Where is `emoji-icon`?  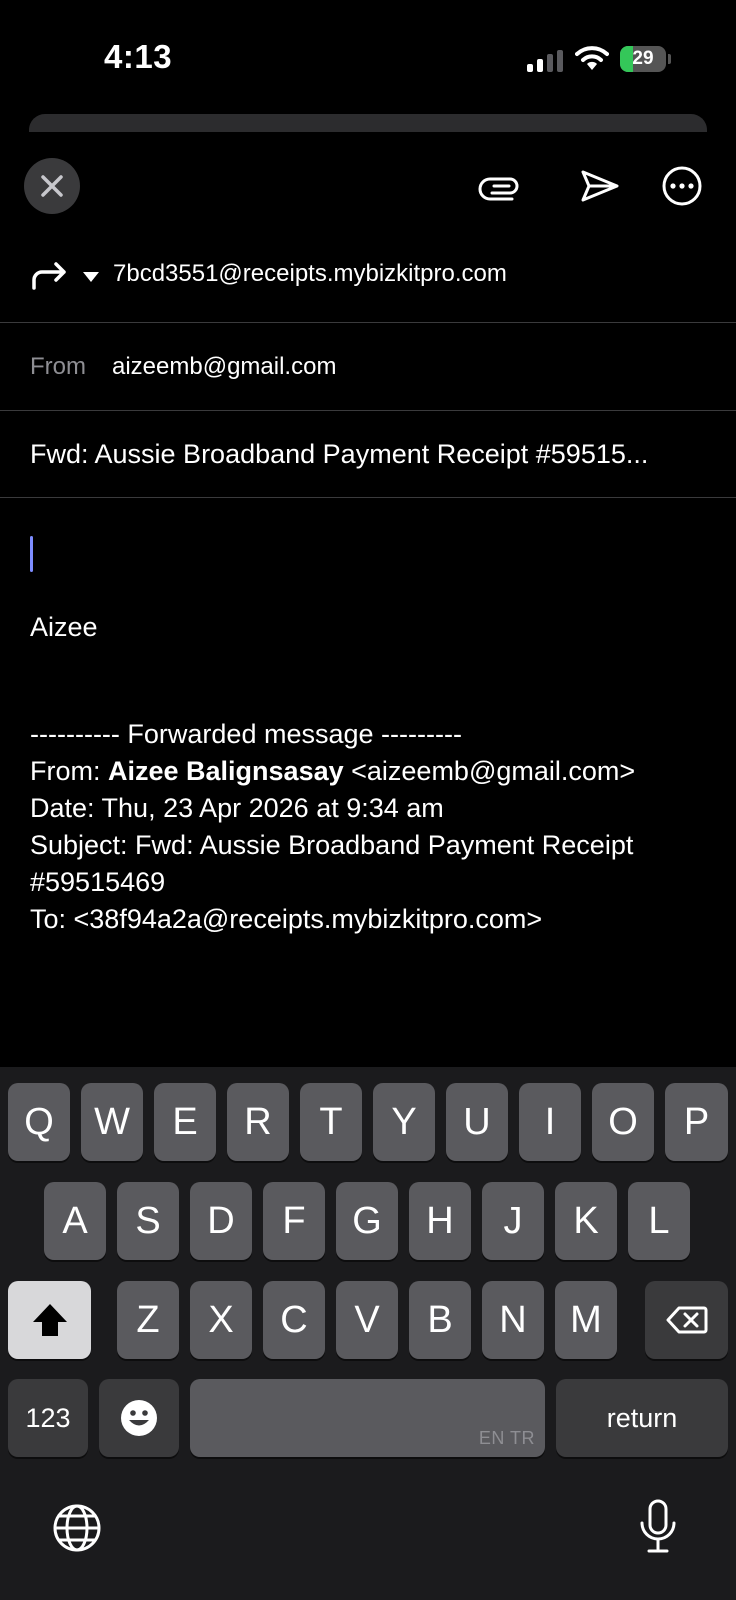
emoji-icon is located at coordinates (139, 1418).